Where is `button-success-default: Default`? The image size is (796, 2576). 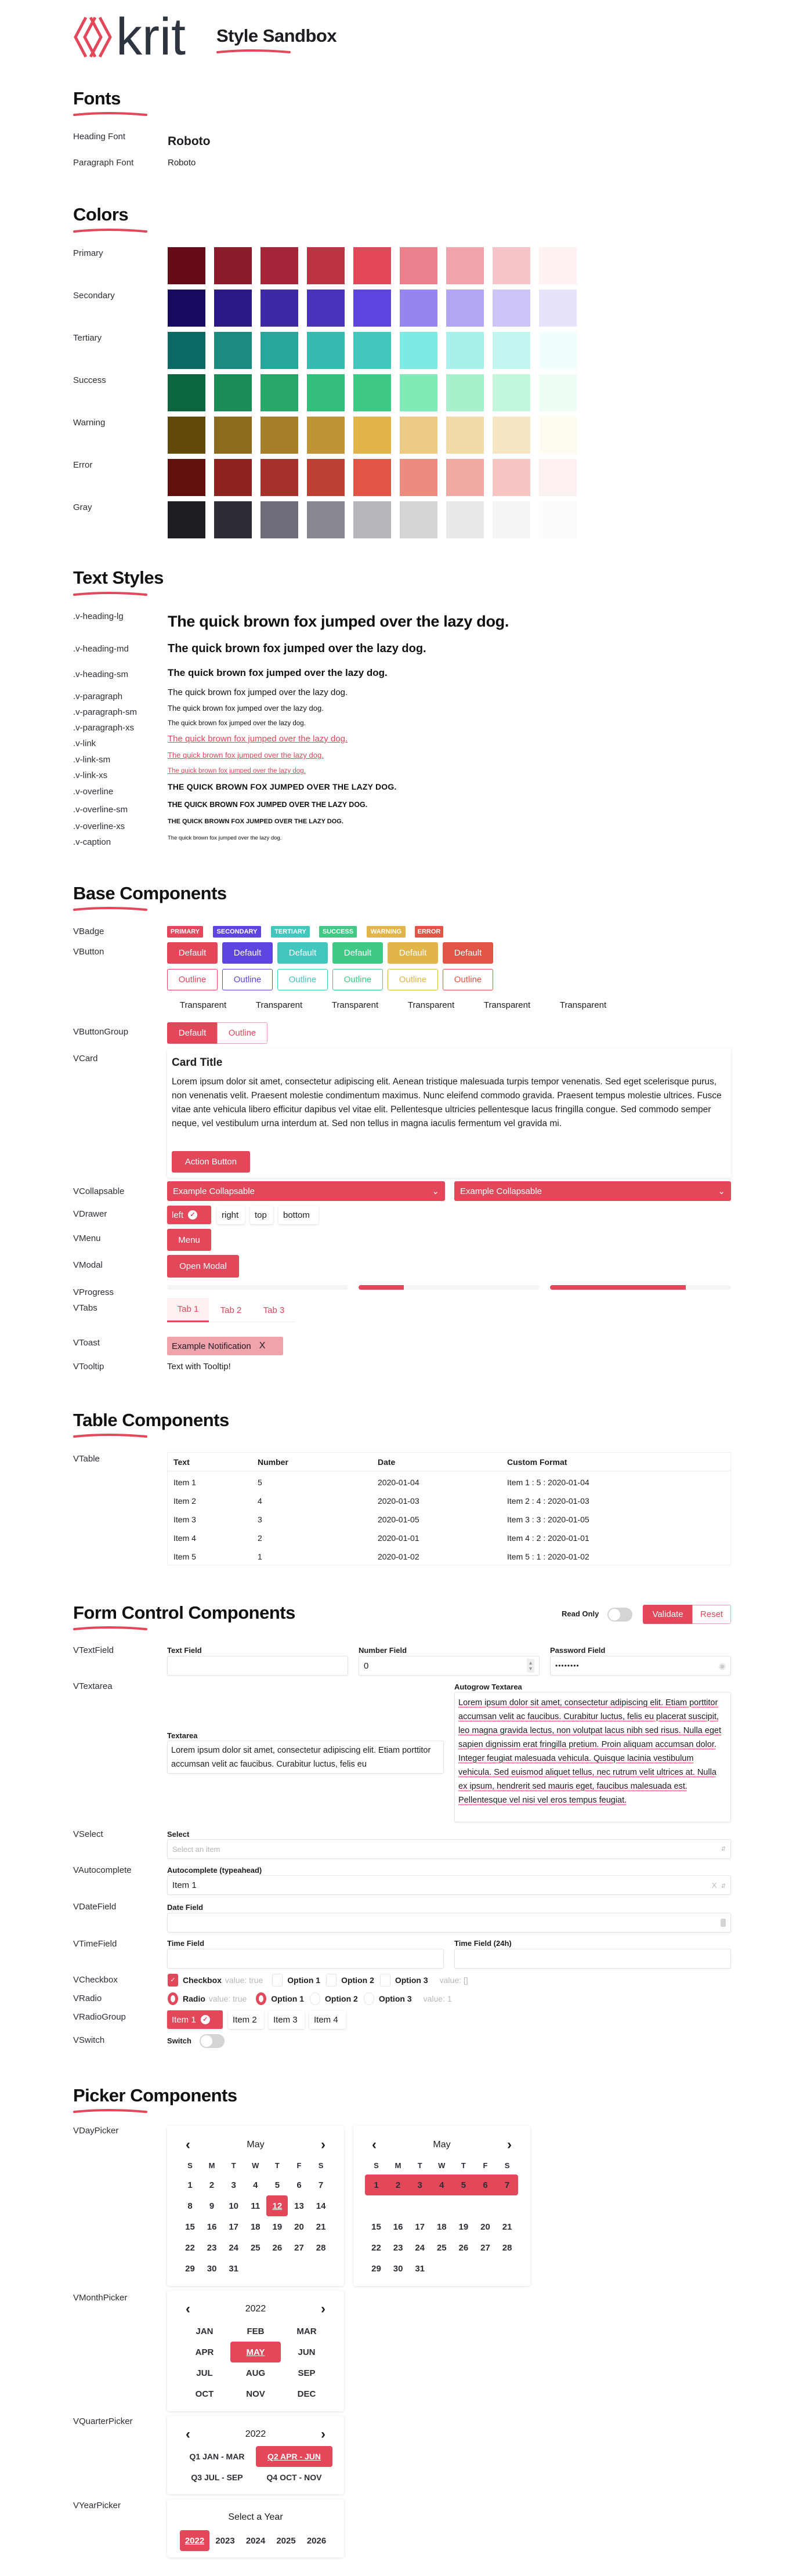 button-success-default: Default is located at coordinates (357, 953).